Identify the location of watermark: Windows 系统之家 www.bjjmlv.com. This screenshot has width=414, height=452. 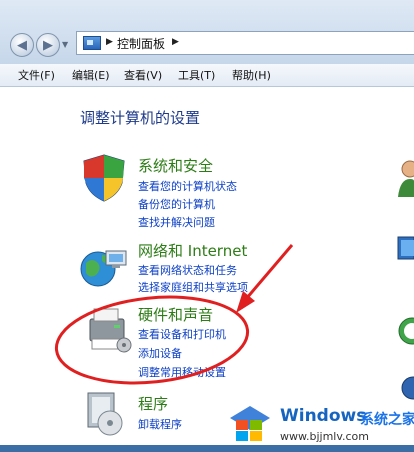
(318, 424).